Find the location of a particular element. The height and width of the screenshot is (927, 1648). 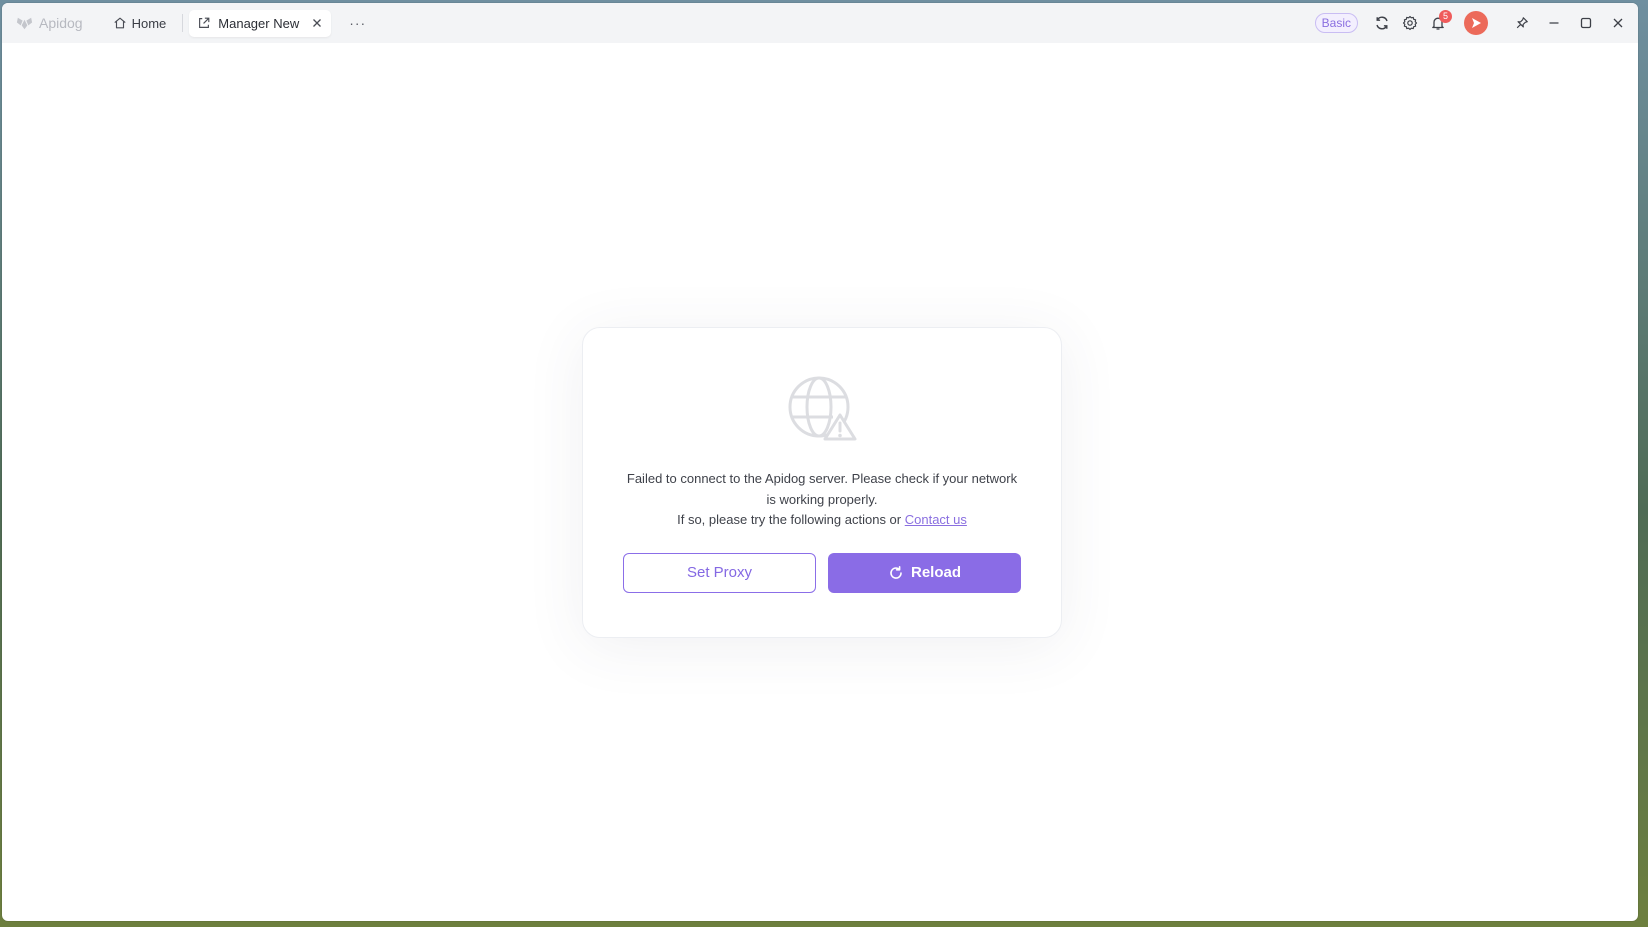

avatar-logo-icon is located at coordinates (1476, 23).